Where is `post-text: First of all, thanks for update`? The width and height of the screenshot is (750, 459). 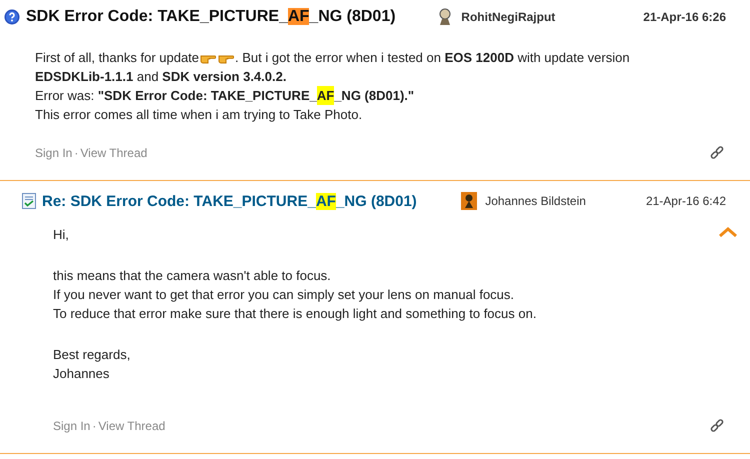 post-text: First of all, thanks for update is located at coordinates (117, 58).